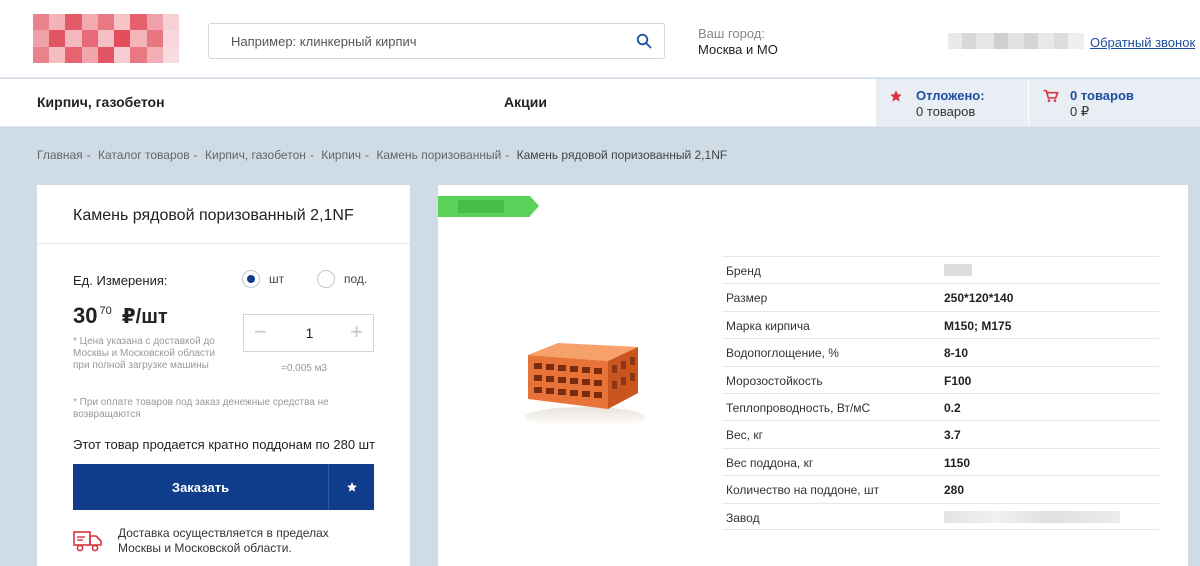 The height and width of the screenshot is (566, 1200). I want to click on spec-row-pallet-quantity: Количество на поддоне, шт 280, so click(940, 488).